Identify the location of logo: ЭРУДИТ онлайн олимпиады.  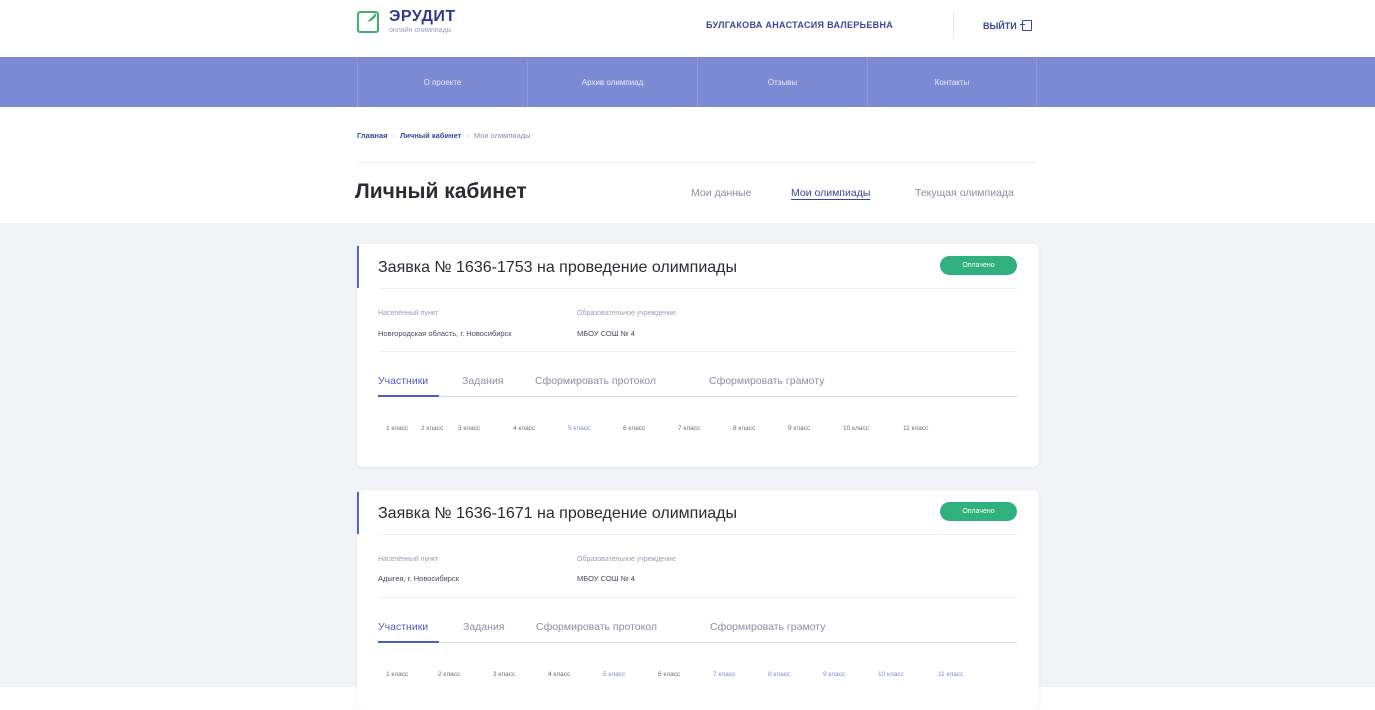
(406, 21).